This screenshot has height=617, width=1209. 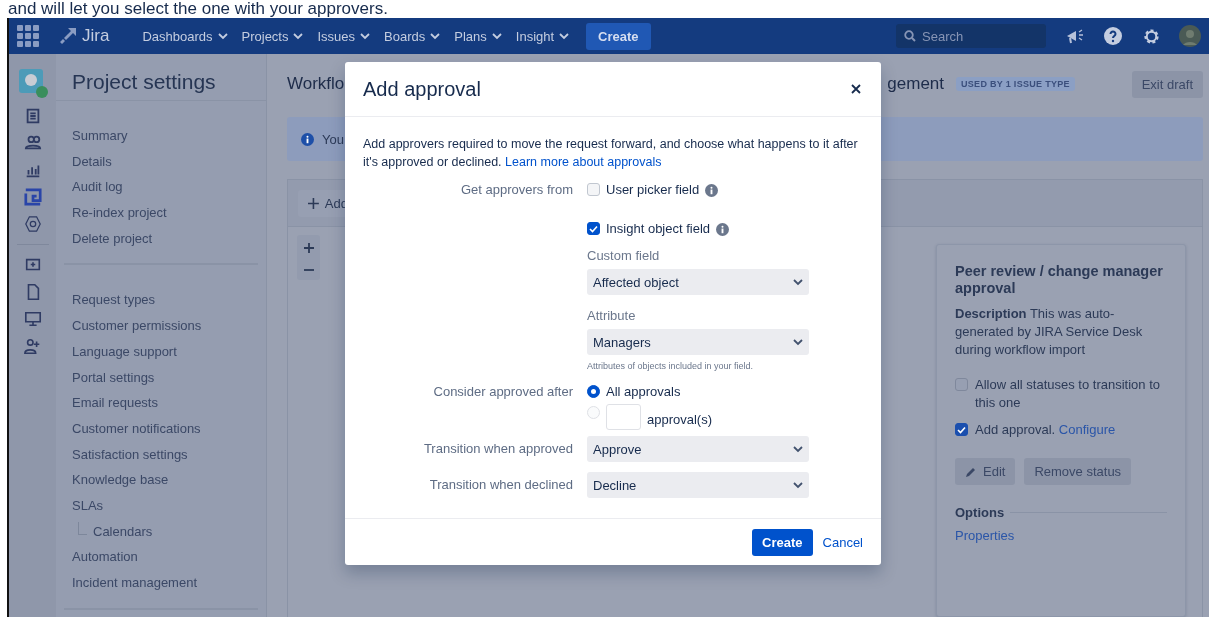 I want to click on select-field: Managers, so click(x=698, y=342).